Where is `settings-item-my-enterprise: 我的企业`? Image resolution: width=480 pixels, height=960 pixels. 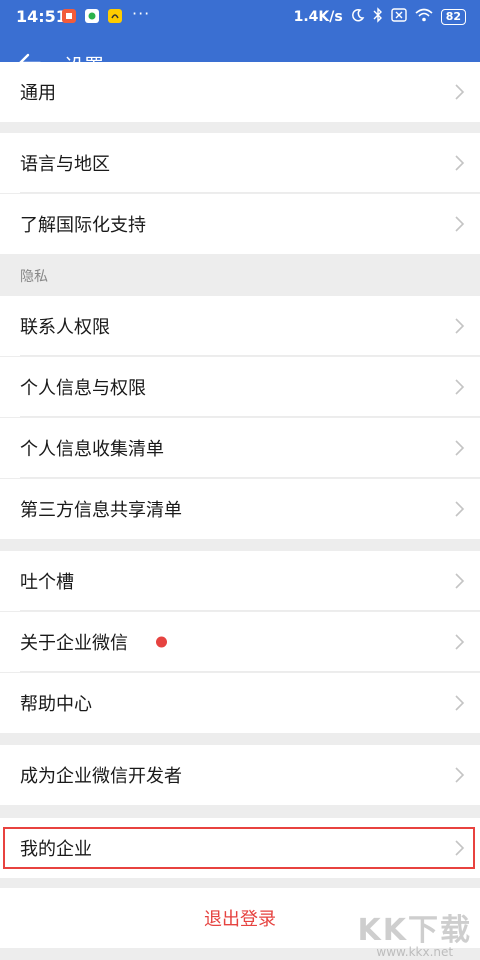
settings-item-my-enterprise: 我的企业 is located at coordinates (240, 848).